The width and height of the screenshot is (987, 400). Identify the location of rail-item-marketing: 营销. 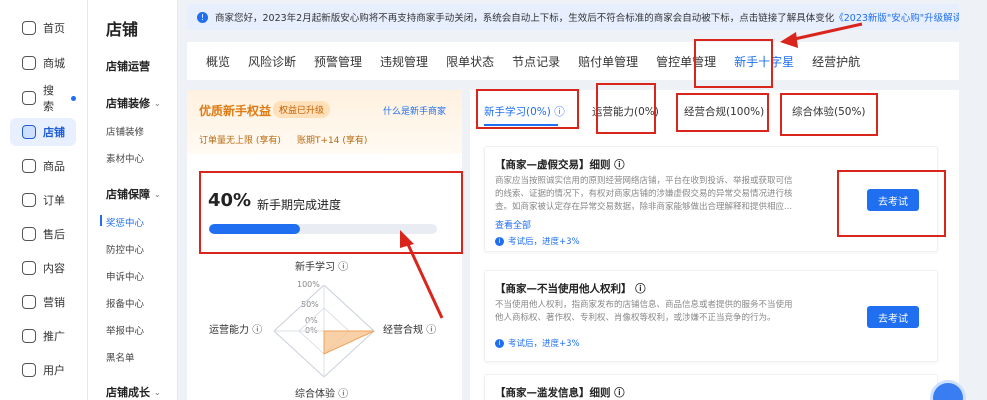
(43, 302).